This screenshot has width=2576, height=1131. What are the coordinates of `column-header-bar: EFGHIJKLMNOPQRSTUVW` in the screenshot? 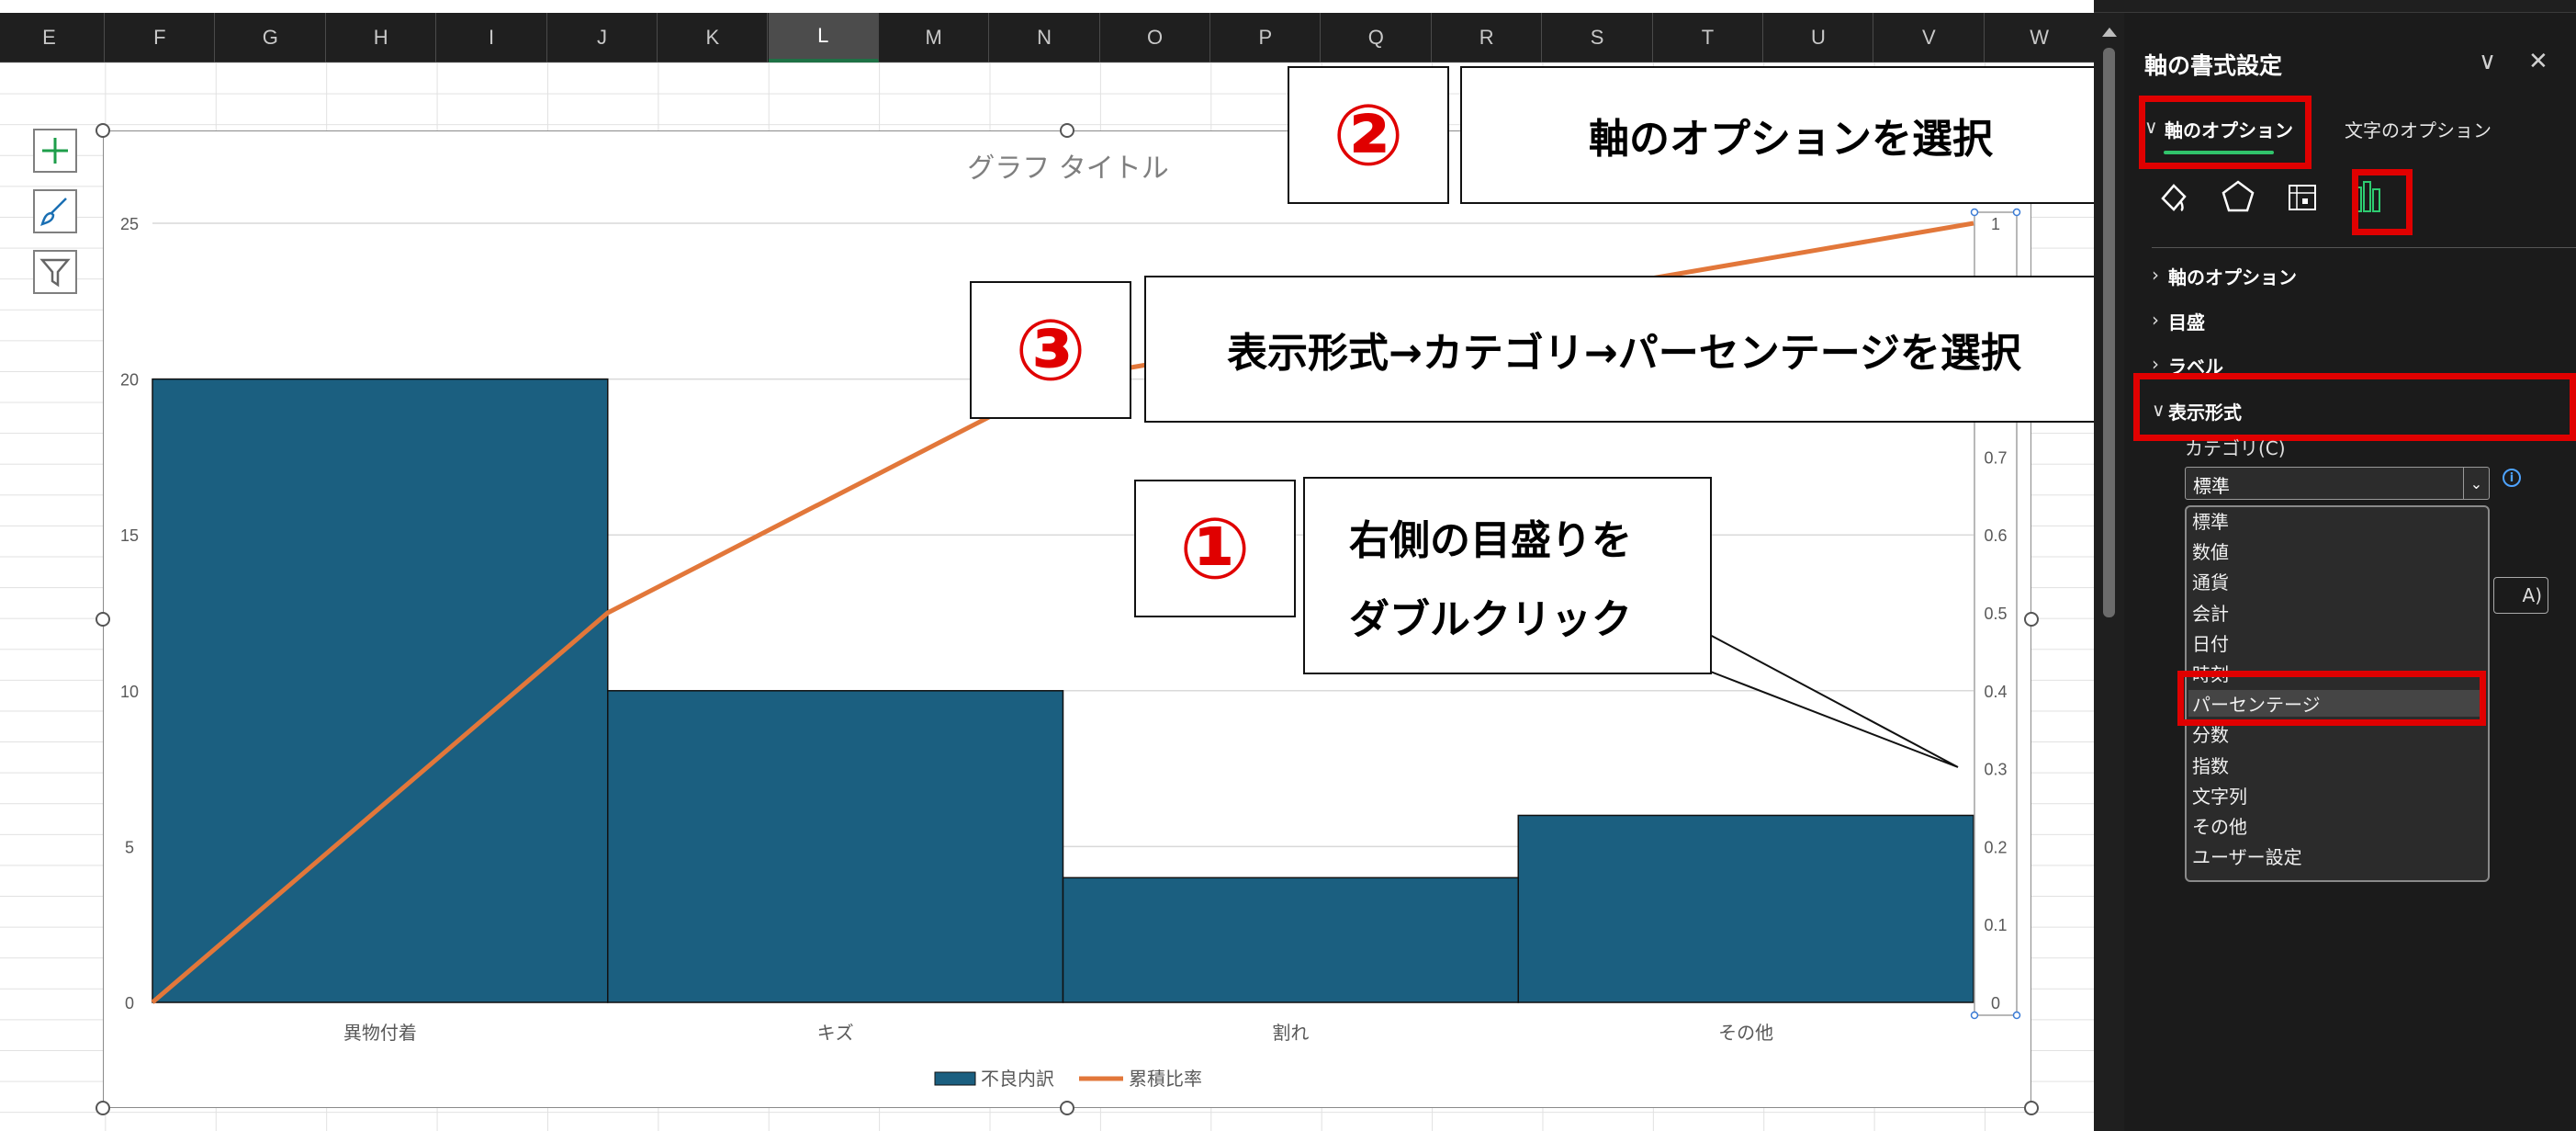 It's located at (1047, 37).